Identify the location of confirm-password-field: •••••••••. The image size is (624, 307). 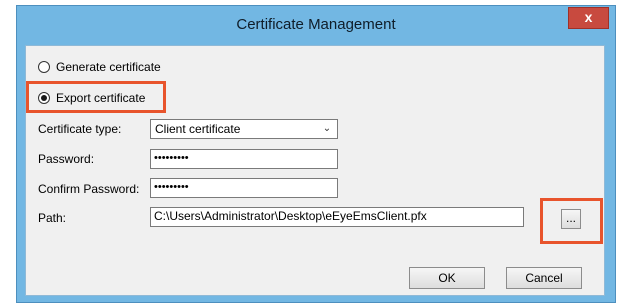
(244, 188).